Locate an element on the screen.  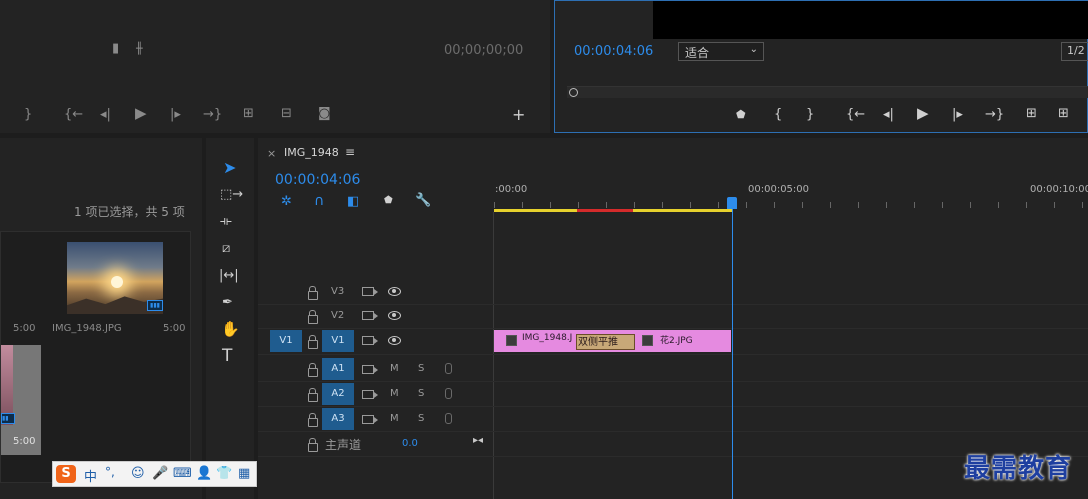
master-volume: 0.0 is located at coordinates (410, 443).